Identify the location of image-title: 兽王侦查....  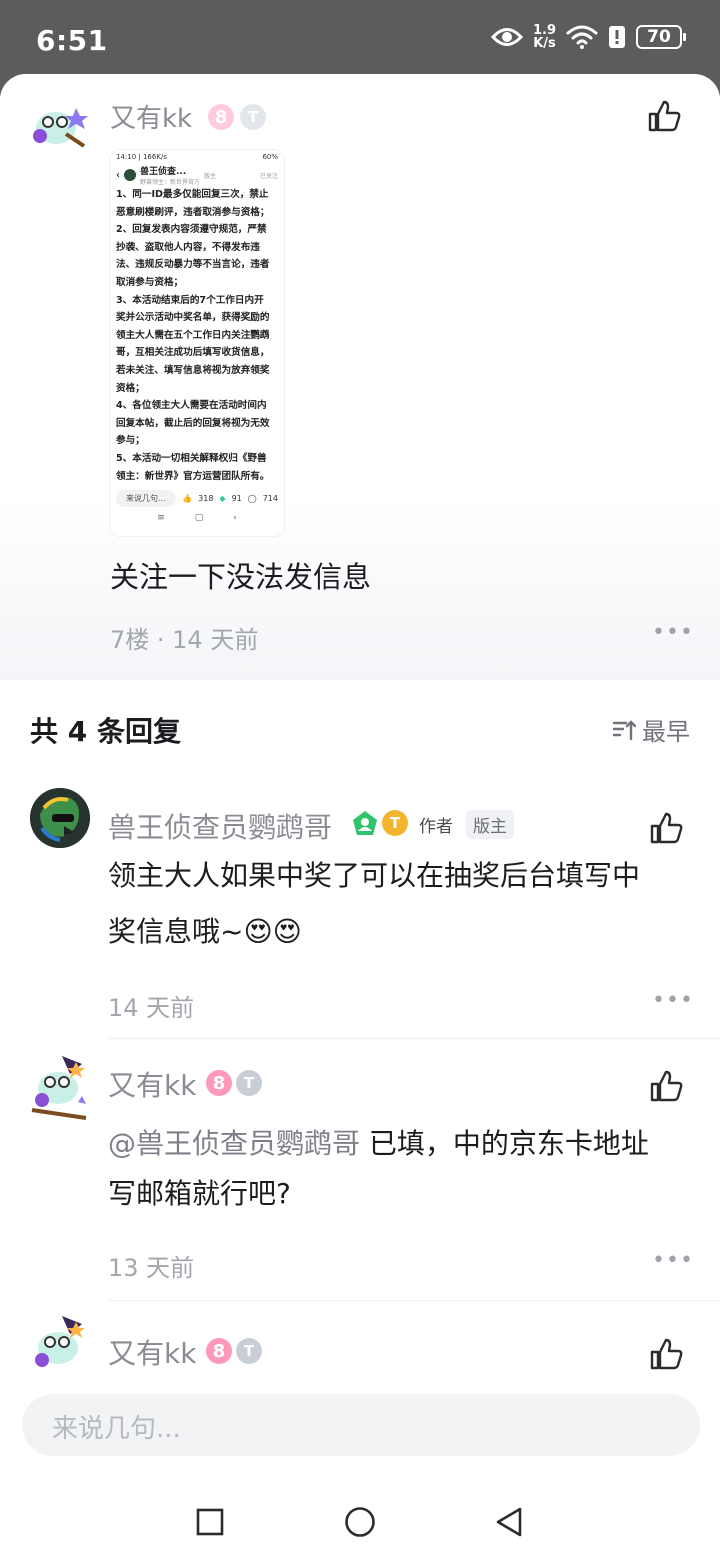
(163, 172).